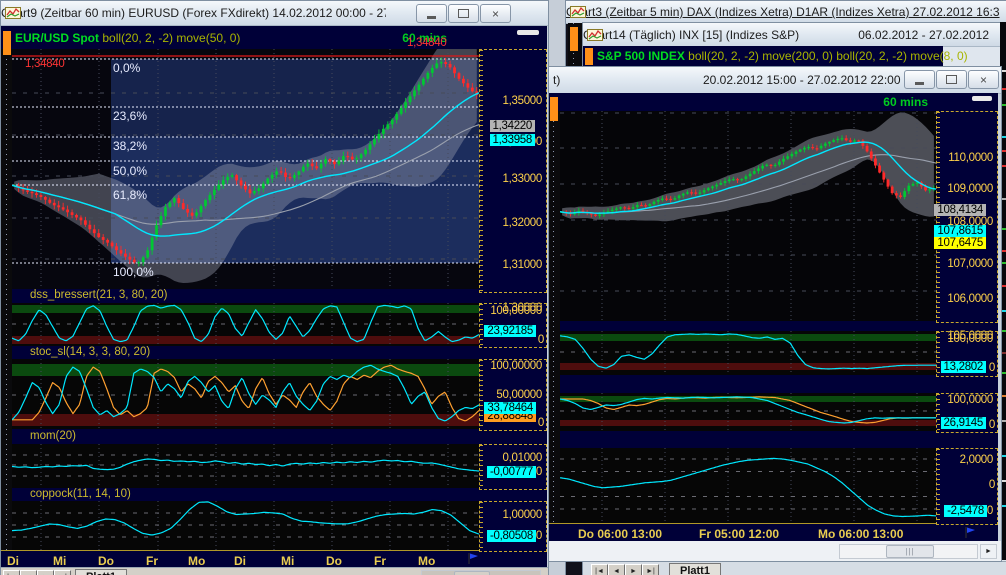  I want to click on sp500-main-chart, so click(748, 216).